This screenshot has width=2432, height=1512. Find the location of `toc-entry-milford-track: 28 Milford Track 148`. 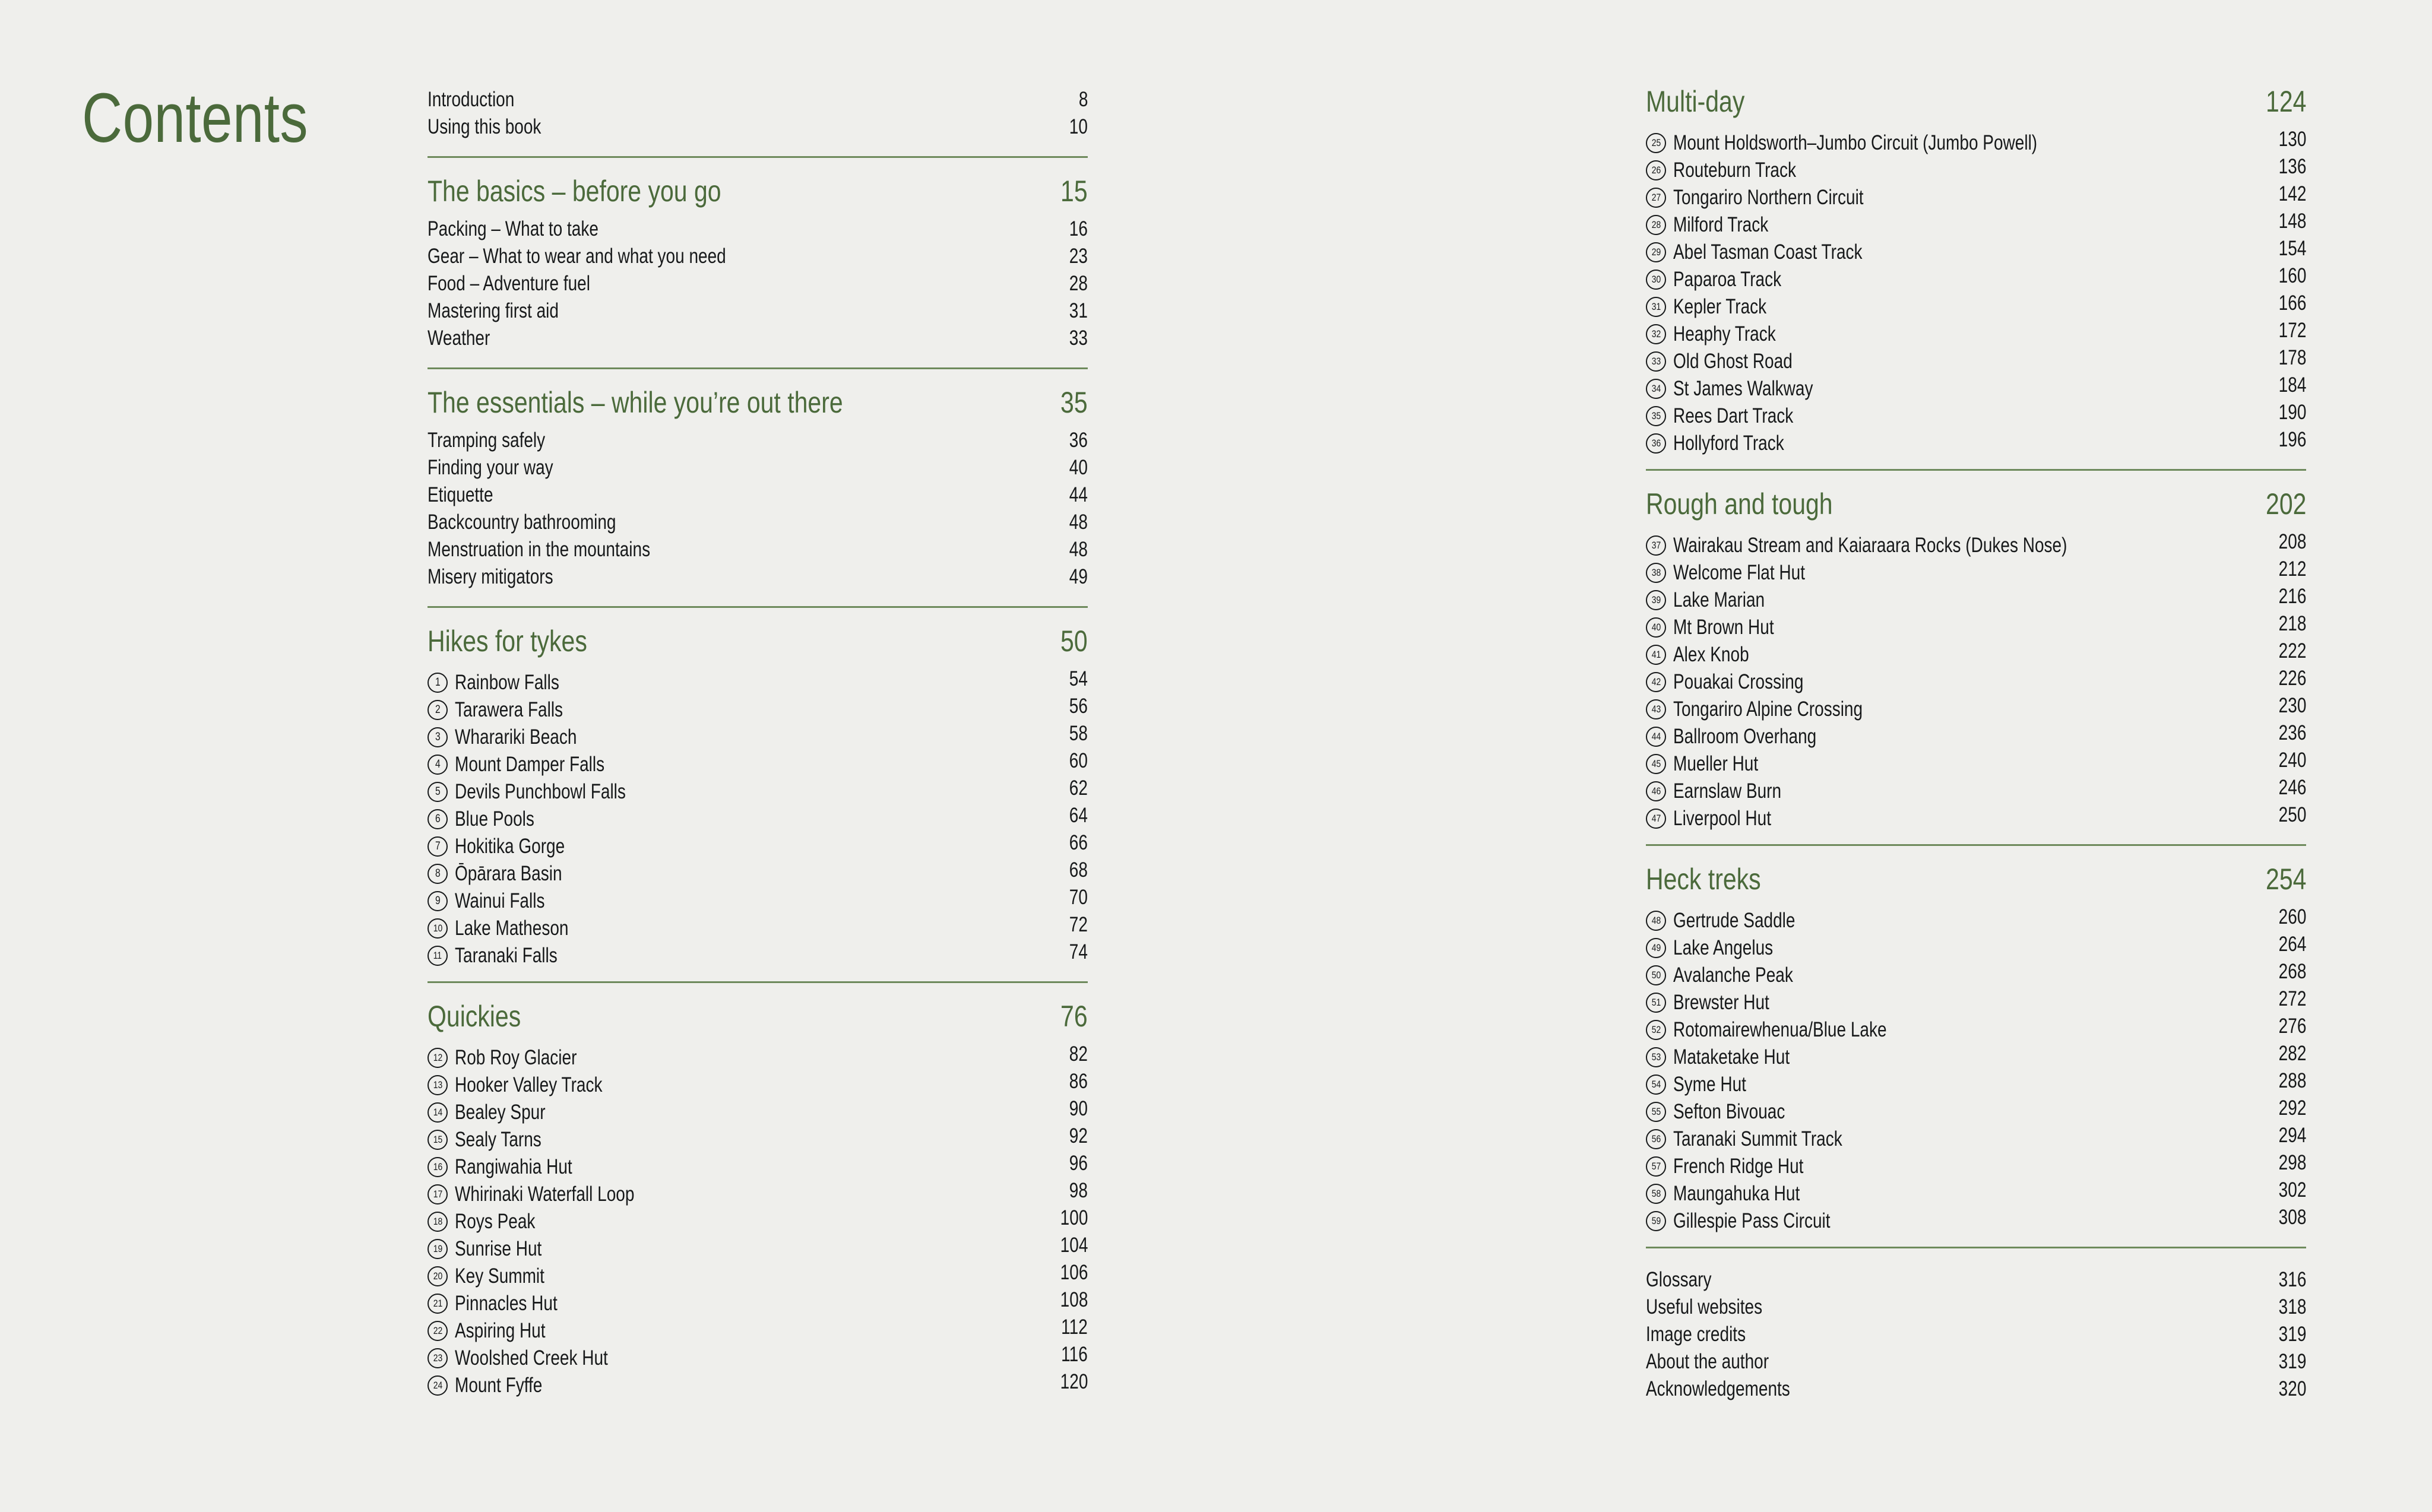

toc-entry-milford-track: 28 Milford Track 148 is located at coordinates (1976, 222).